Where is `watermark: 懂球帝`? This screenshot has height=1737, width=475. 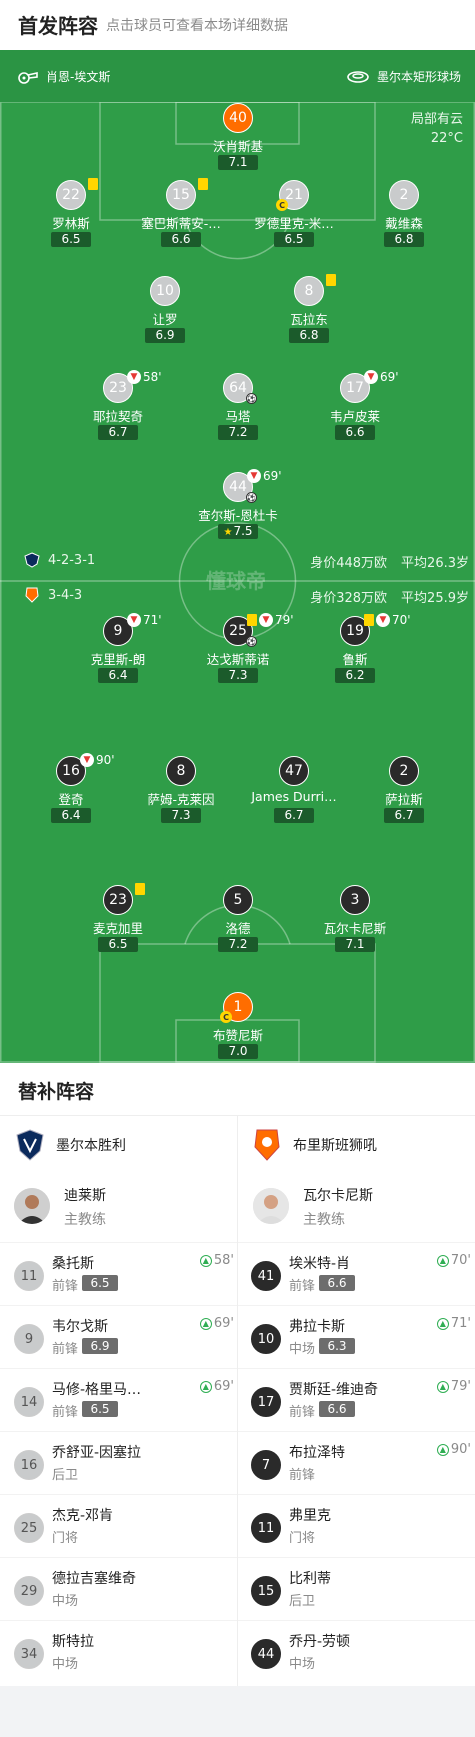
watermark: 懂球帝 is located at coordinates (236, 581).